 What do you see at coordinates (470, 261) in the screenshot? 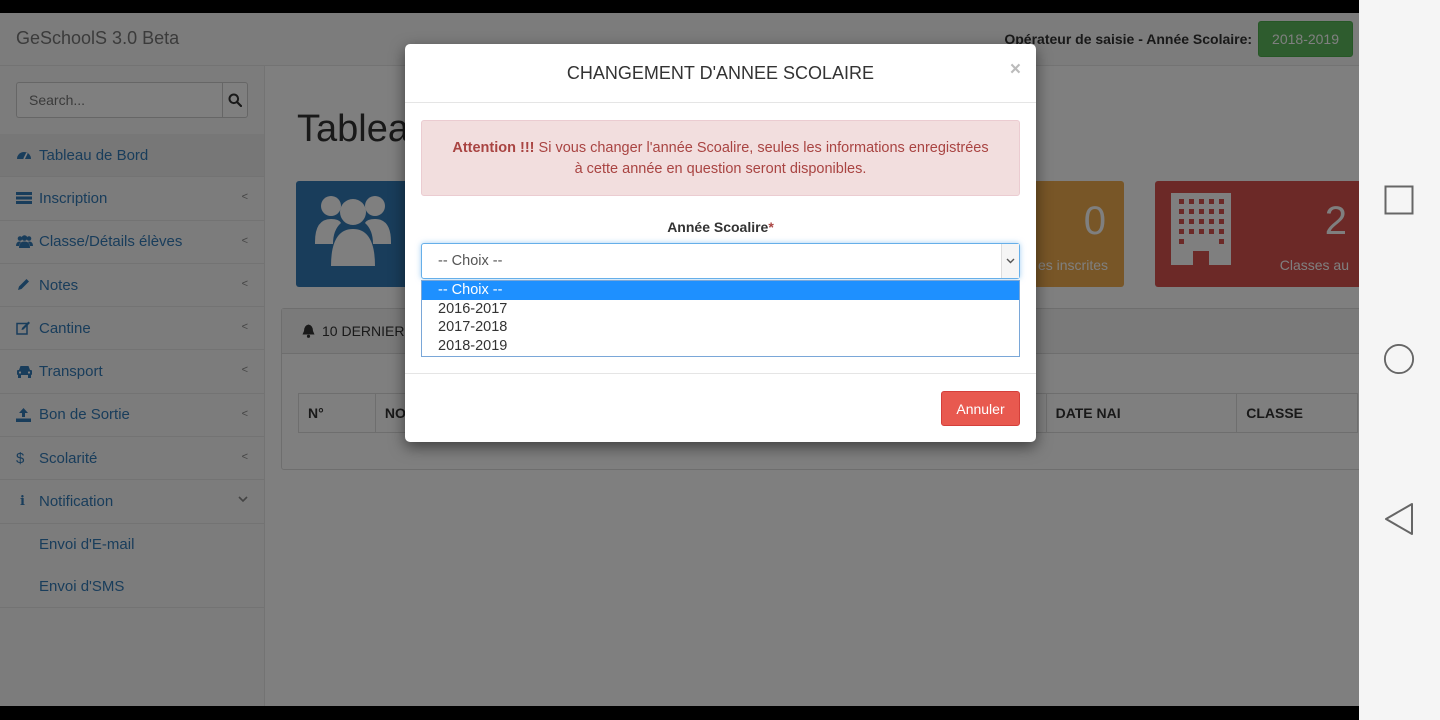
I see `select-value: -- Choix --` at bounding box center [470, 261].